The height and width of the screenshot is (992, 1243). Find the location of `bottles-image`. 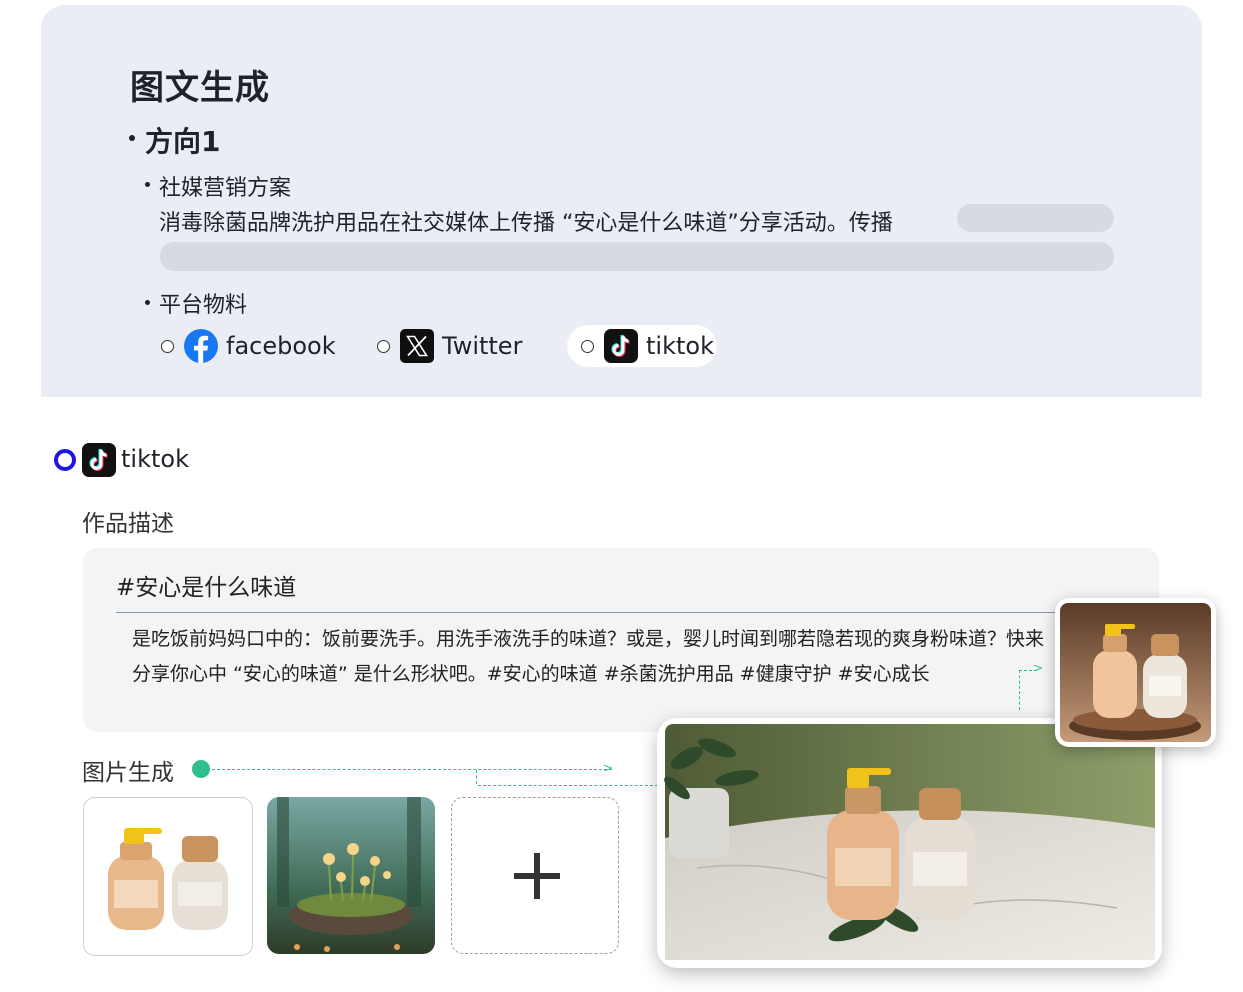

bottles-image is located at coordinates (168, 876).